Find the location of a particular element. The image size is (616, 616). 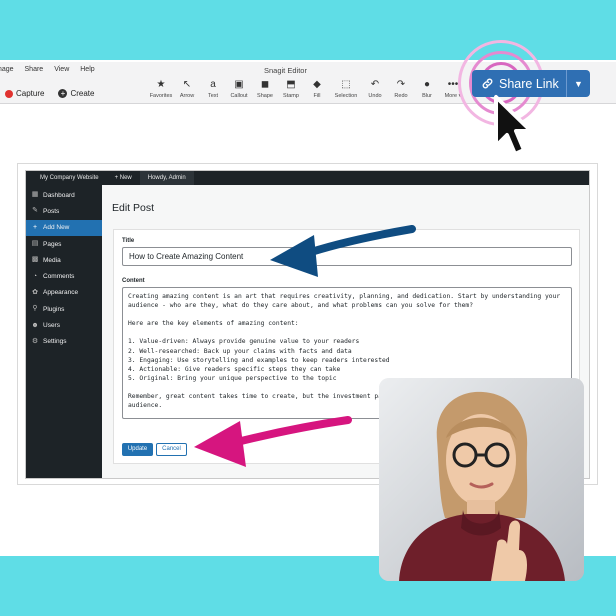

posts-icon: ✎ is located at coordinates (35, 211).